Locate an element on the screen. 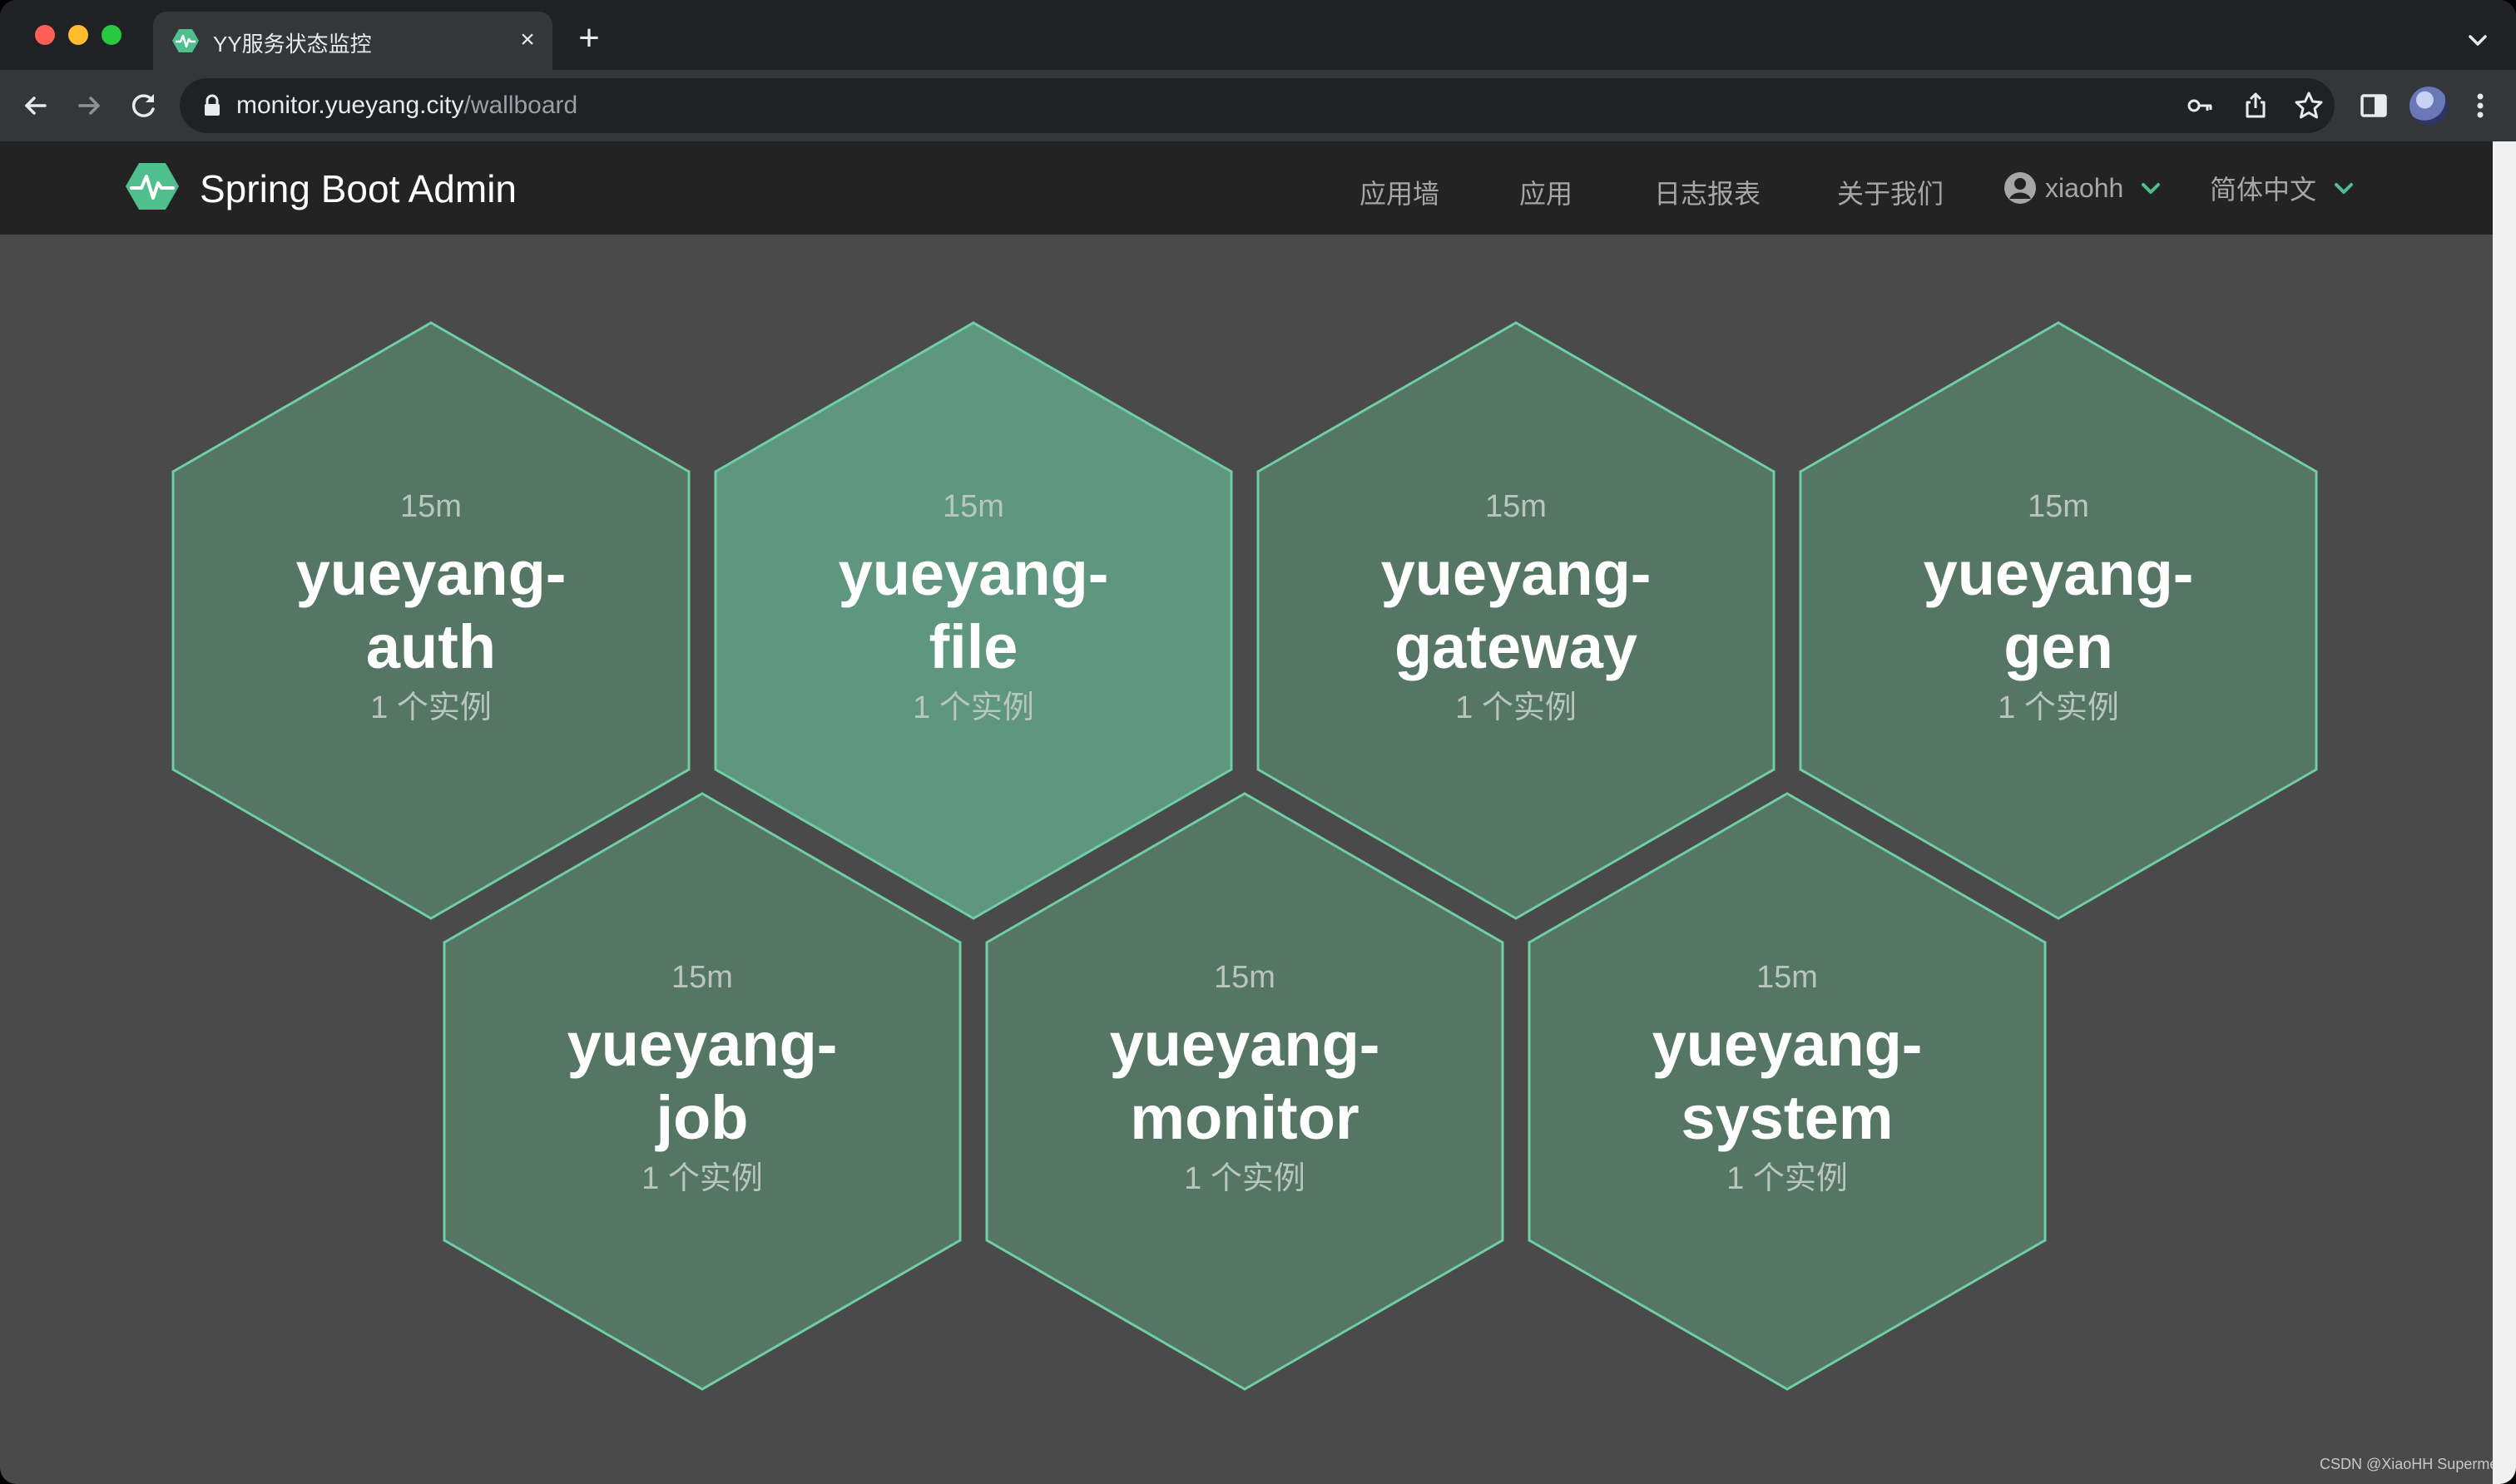  reload-icon is located at coordinates (143, 105).